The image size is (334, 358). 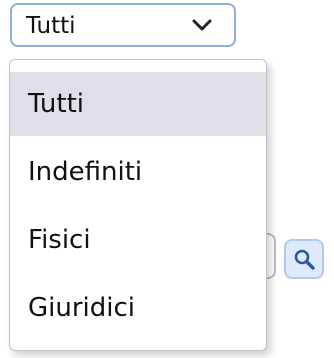 What do you see at coordinates (138, 308) in the screenshot?
I see `option-giuridici: Giuridici` at bounding box center [138, 308].